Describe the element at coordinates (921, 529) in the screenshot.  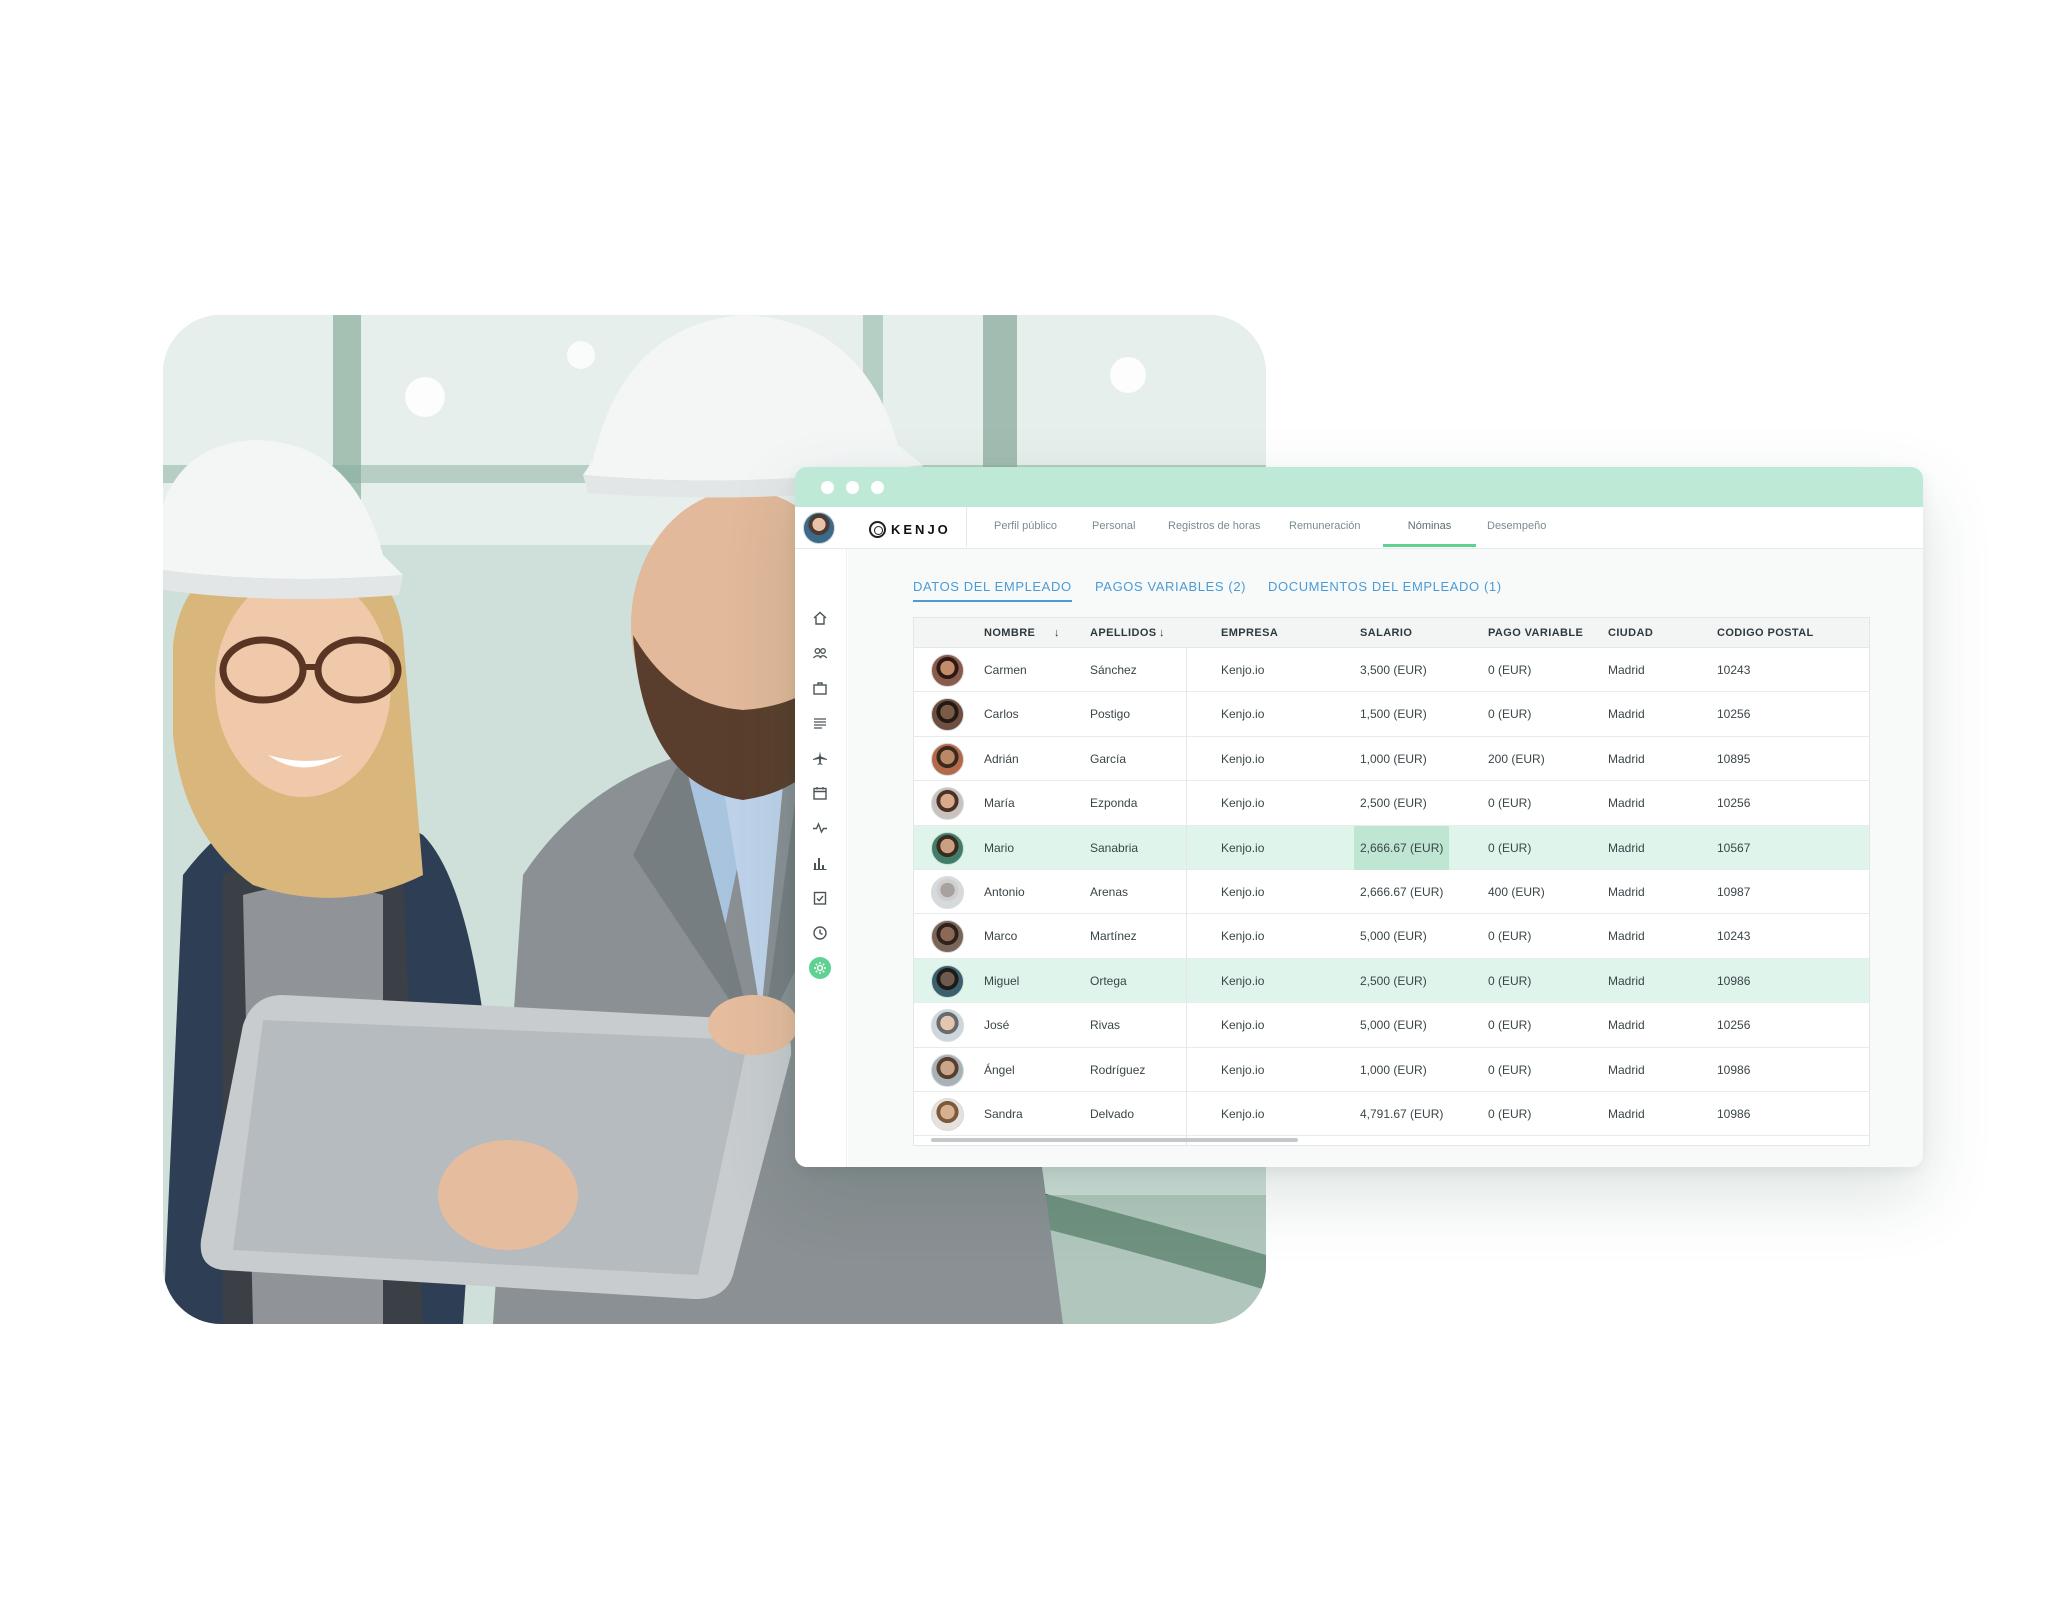
I see `logo-text: KENJO` at that location.